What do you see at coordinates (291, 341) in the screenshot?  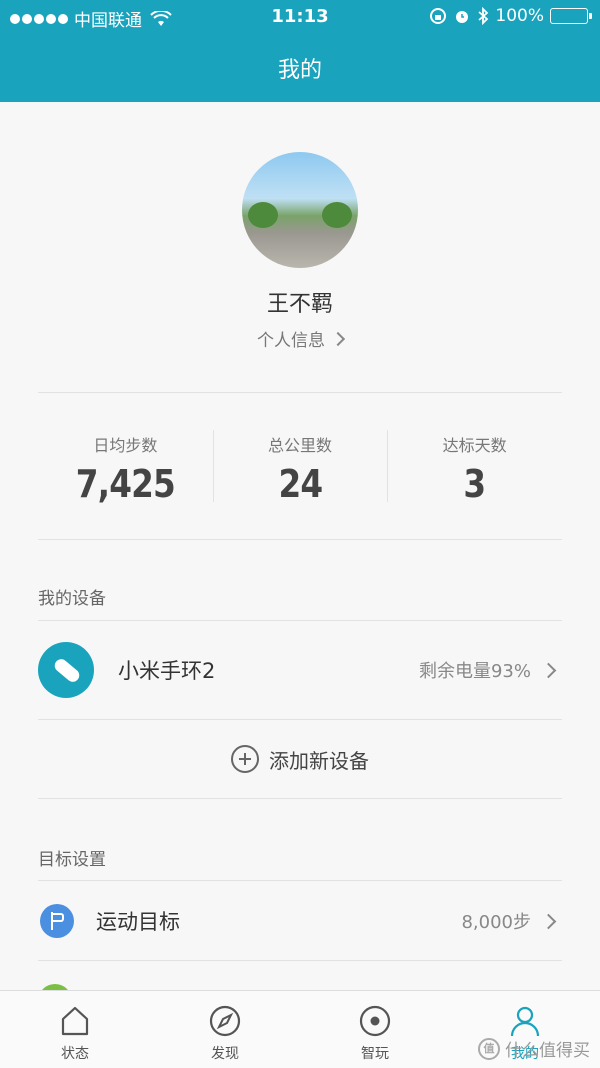 I see `personal-info-label: 个人信息` at bounding box center [291, 341].